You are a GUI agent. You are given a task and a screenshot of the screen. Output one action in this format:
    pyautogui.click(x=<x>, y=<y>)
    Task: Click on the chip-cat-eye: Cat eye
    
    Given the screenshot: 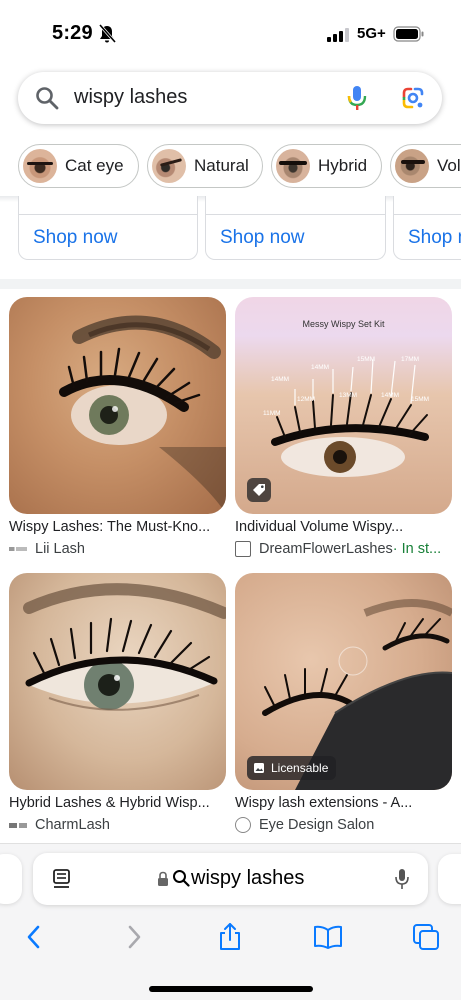 What is the action you would take?
    pyautogui.click(x=78, y=166)
    